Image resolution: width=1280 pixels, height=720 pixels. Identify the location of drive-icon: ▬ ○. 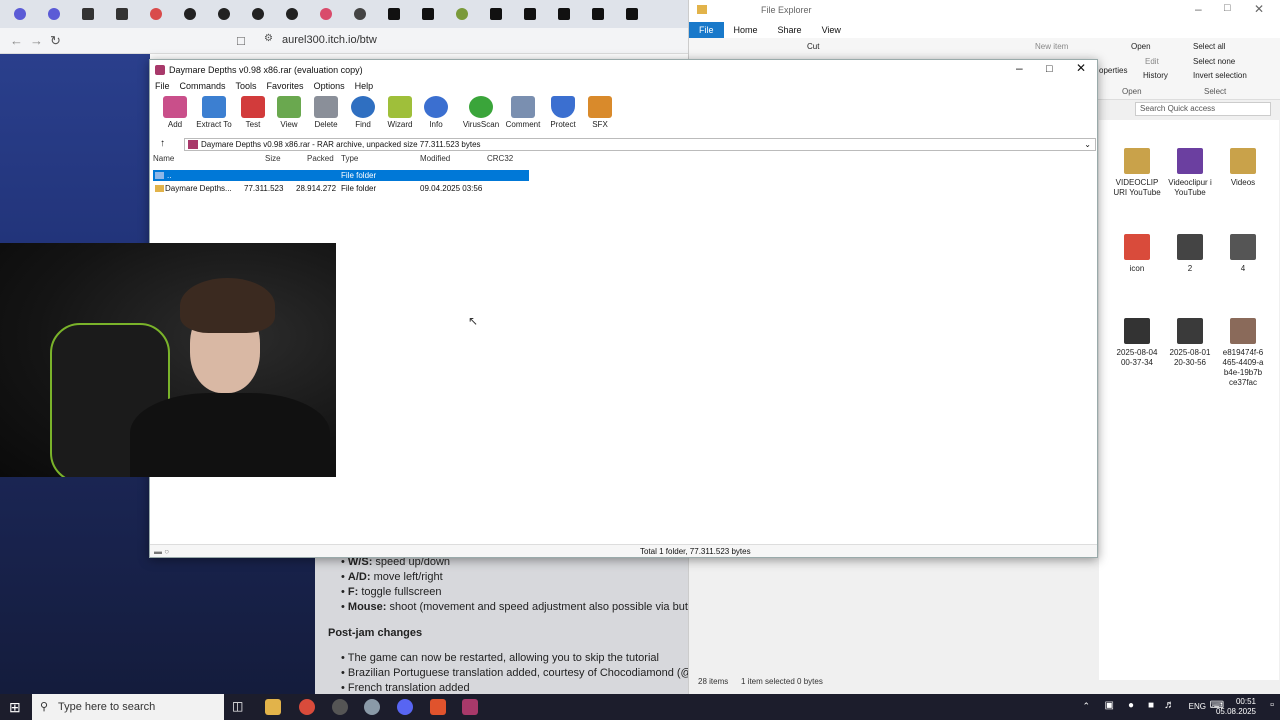
(161, 551).